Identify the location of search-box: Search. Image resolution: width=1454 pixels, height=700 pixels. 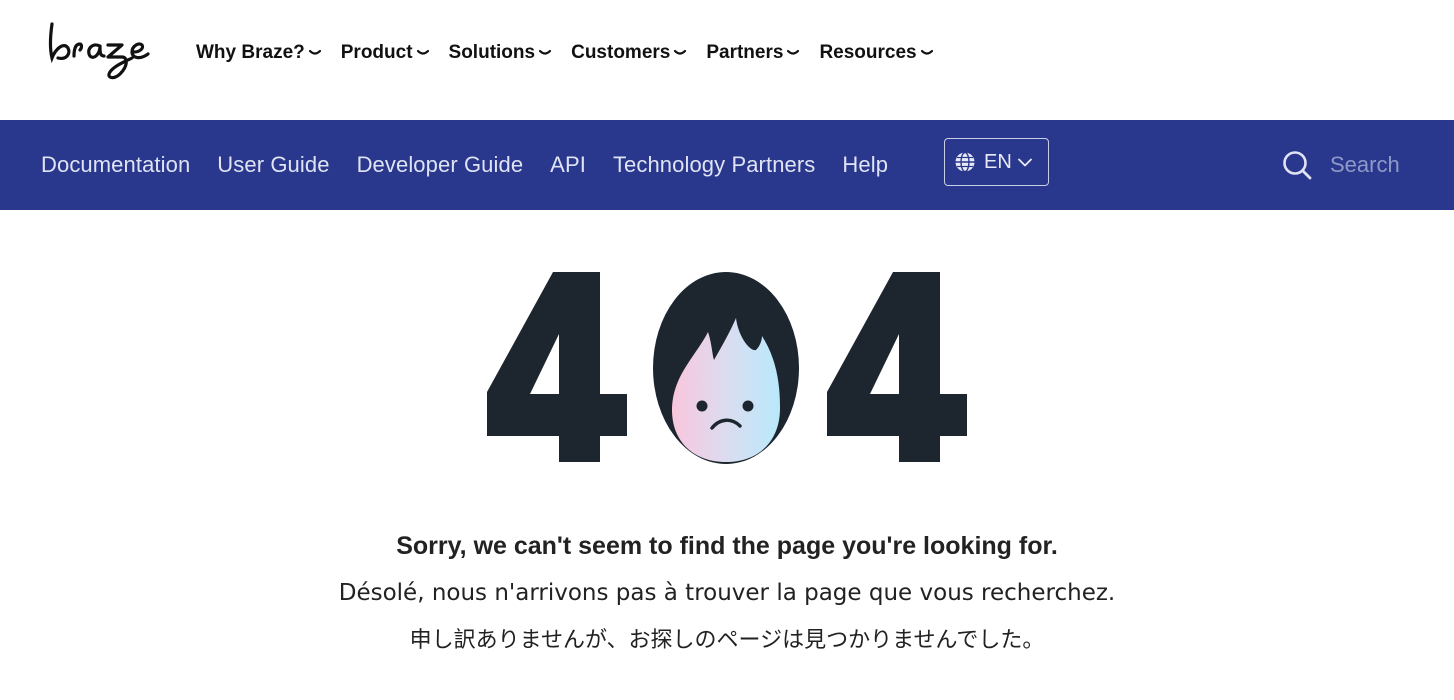
(1341, 165).